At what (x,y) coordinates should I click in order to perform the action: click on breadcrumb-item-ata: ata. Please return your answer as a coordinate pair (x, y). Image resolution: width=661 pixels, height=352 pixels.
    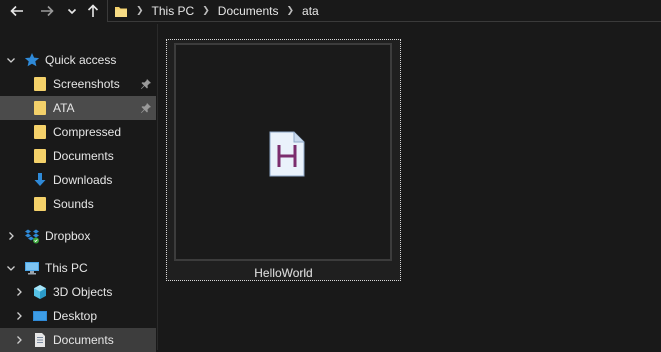
    Looking at the image, I should click on (310, 11).